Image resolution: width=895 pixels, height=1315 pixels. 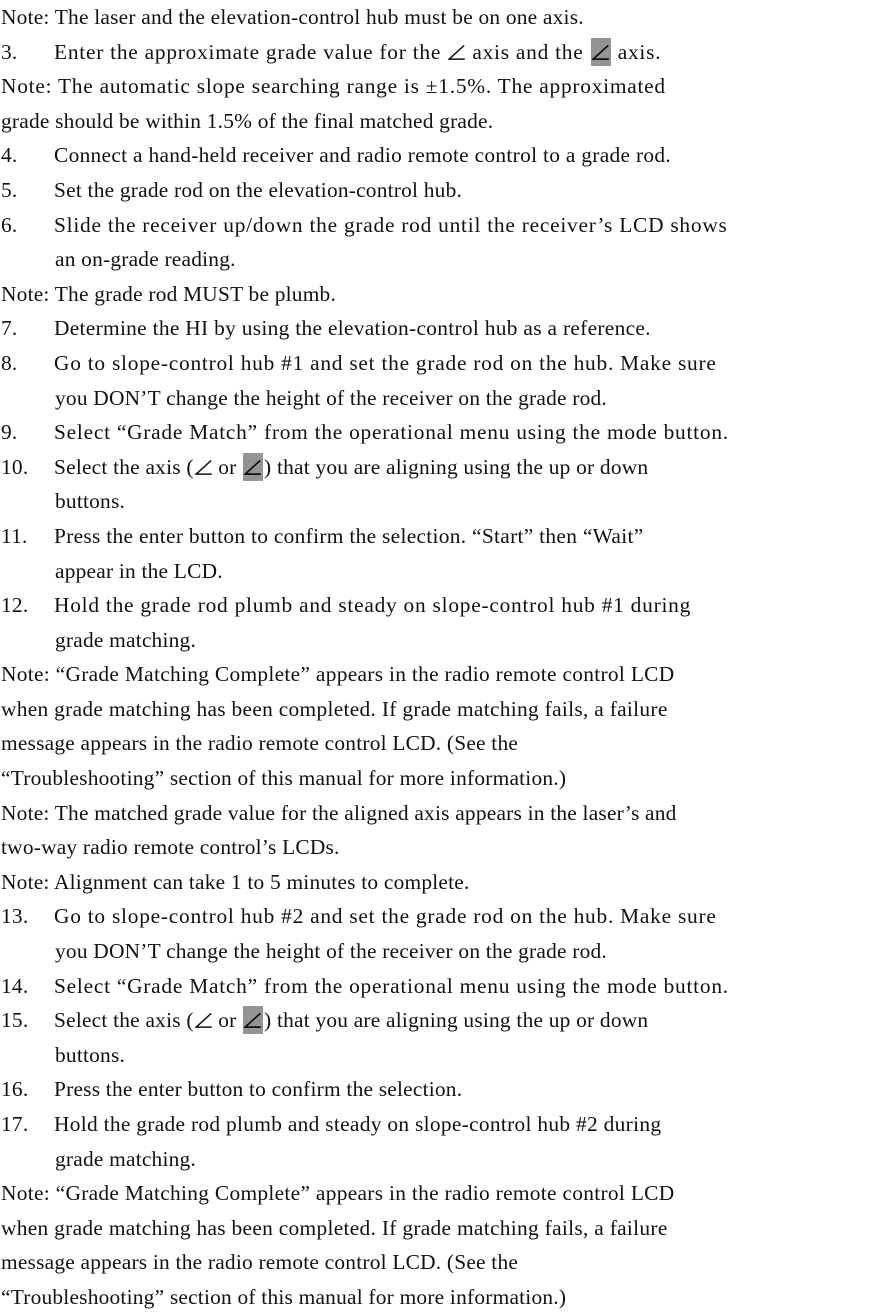 What do you see at coordinates (9, 224) in the screenshot?
I see `list-item-number: 6.` at bounding box center [9, 224].